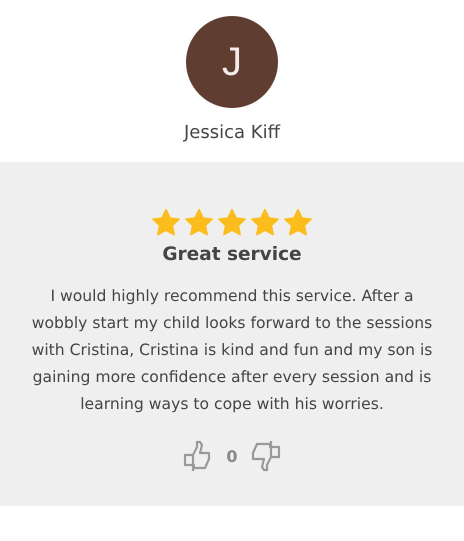  Describe the element at coordinates (232, 254) in the screenshot. I see `review-title: Great service` at that location.